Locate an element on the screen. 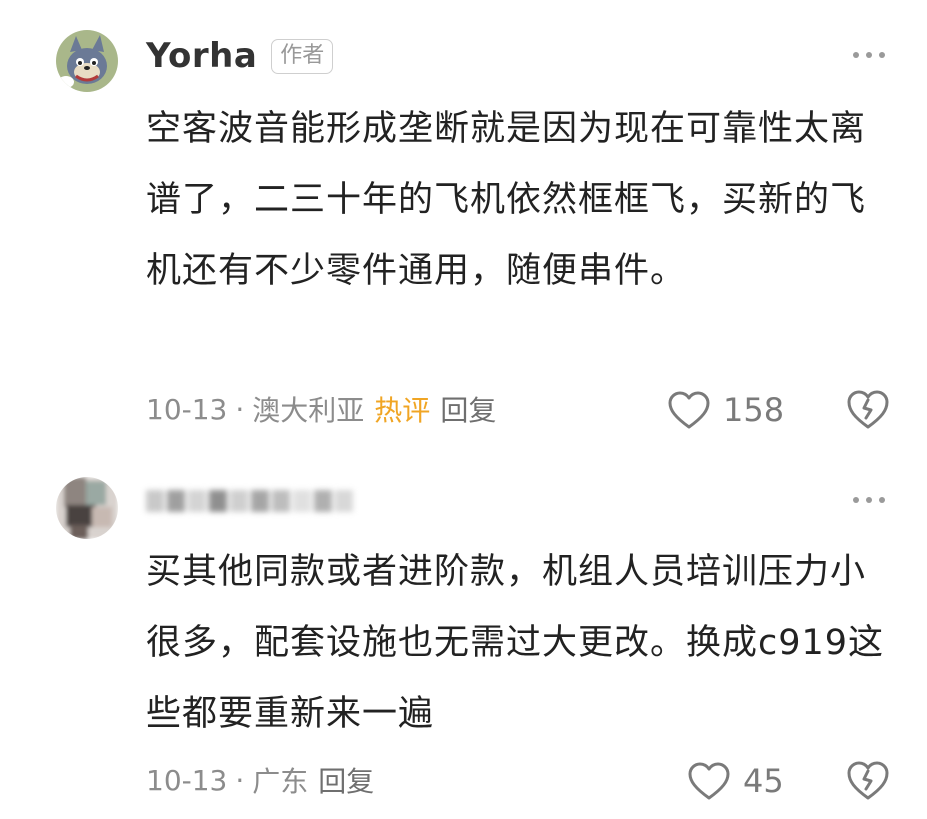 The width and height of the screenshot is (927, 819). like-button: 158 is located at coordinates (725, 410).